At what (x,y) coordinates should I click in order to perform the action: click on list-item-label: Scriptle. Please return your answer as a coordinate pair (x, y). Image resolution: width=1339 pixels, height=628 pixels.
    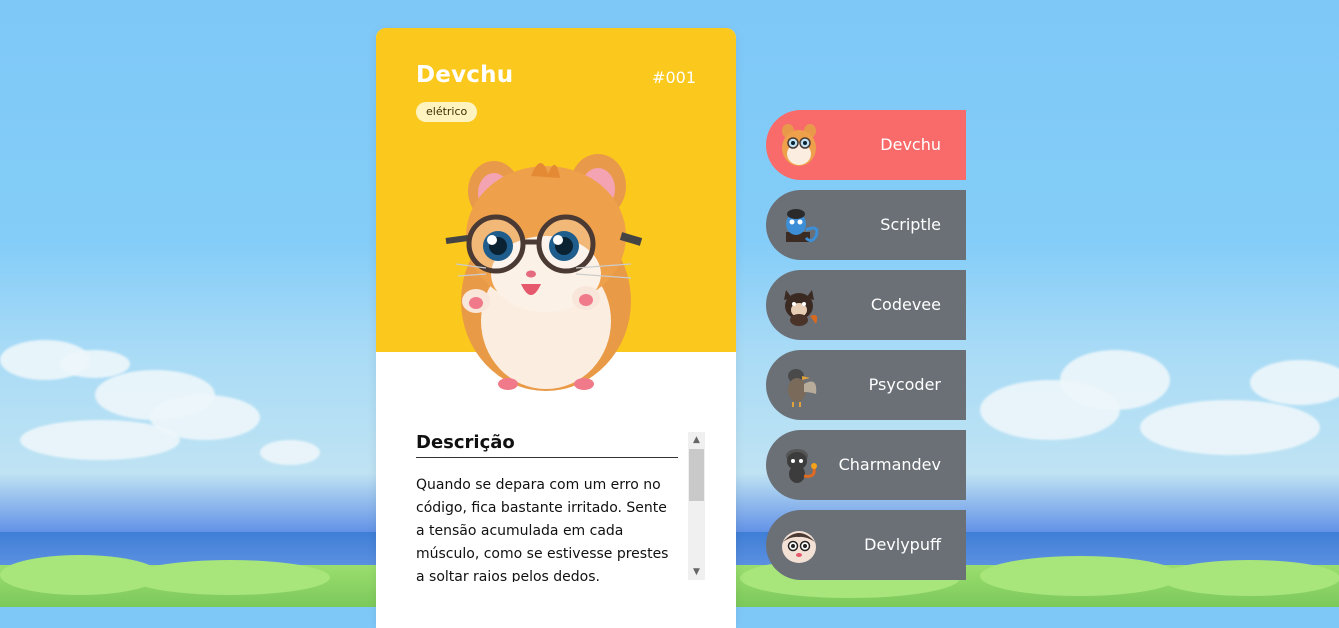
    Looking at the image, I should click on (910, 224).